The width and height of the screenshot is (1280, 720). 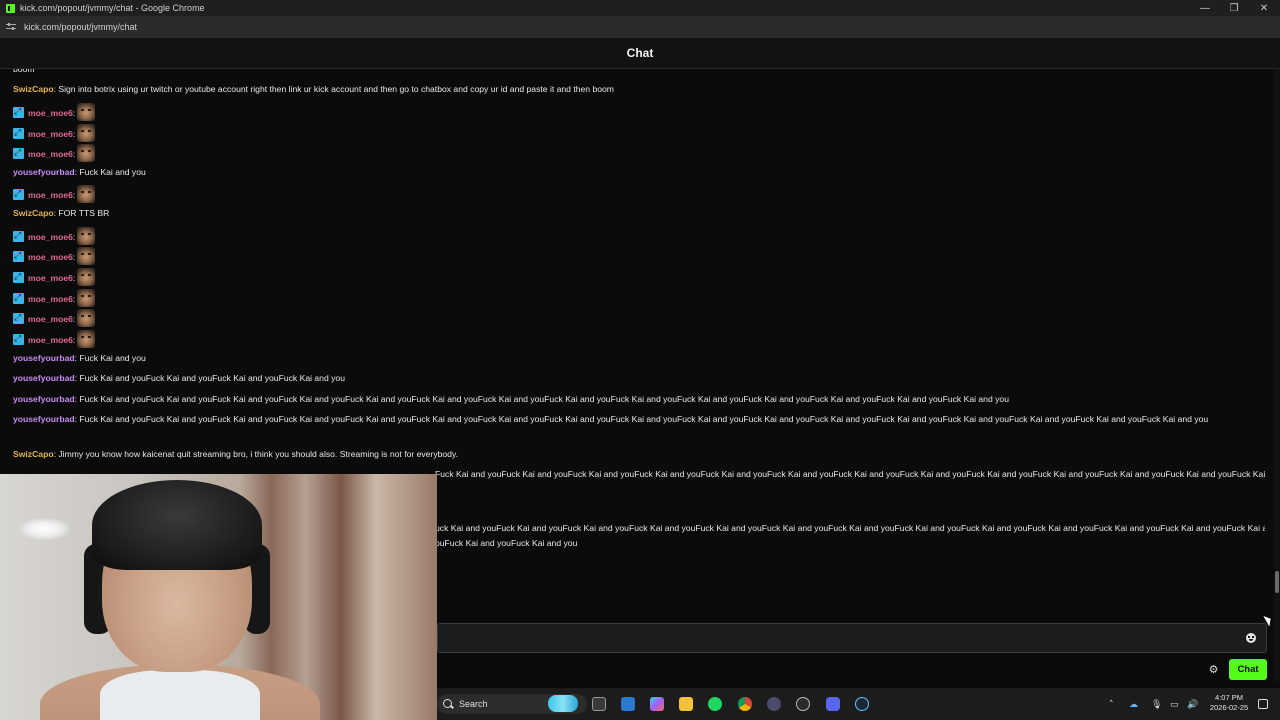 What do you see at coordinates (628, 704) in the screenshot?
I see `store-icon` at bounding box center [628, 704].